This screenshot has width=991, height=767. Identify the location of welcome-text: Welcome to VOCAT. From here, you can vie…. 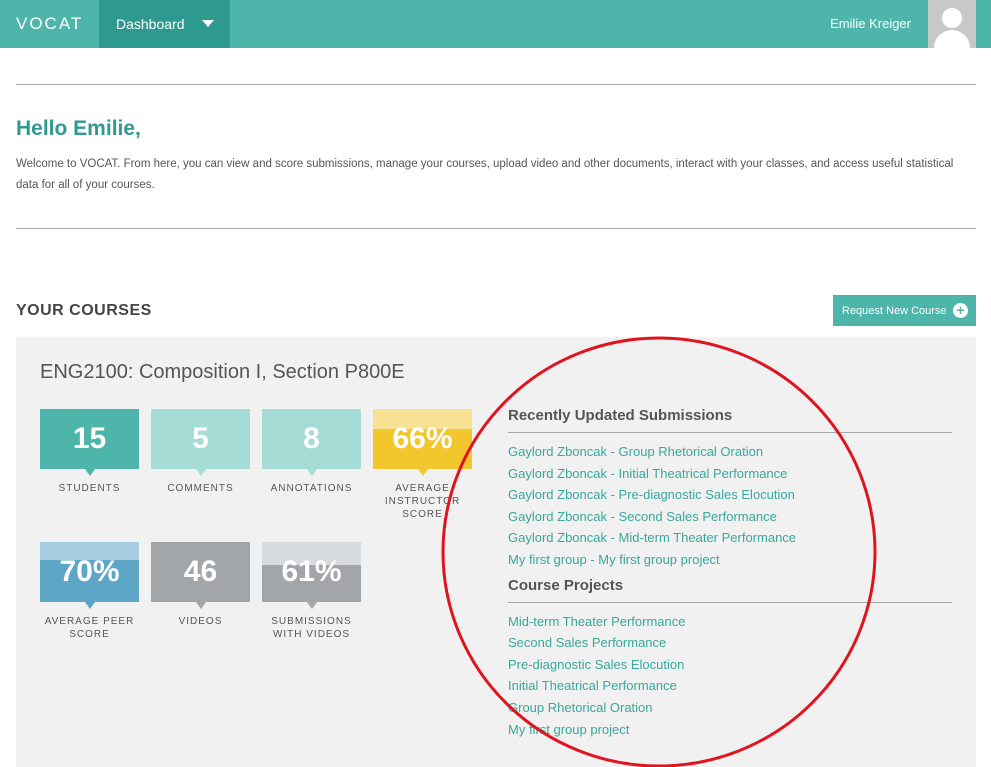
(485, 174).